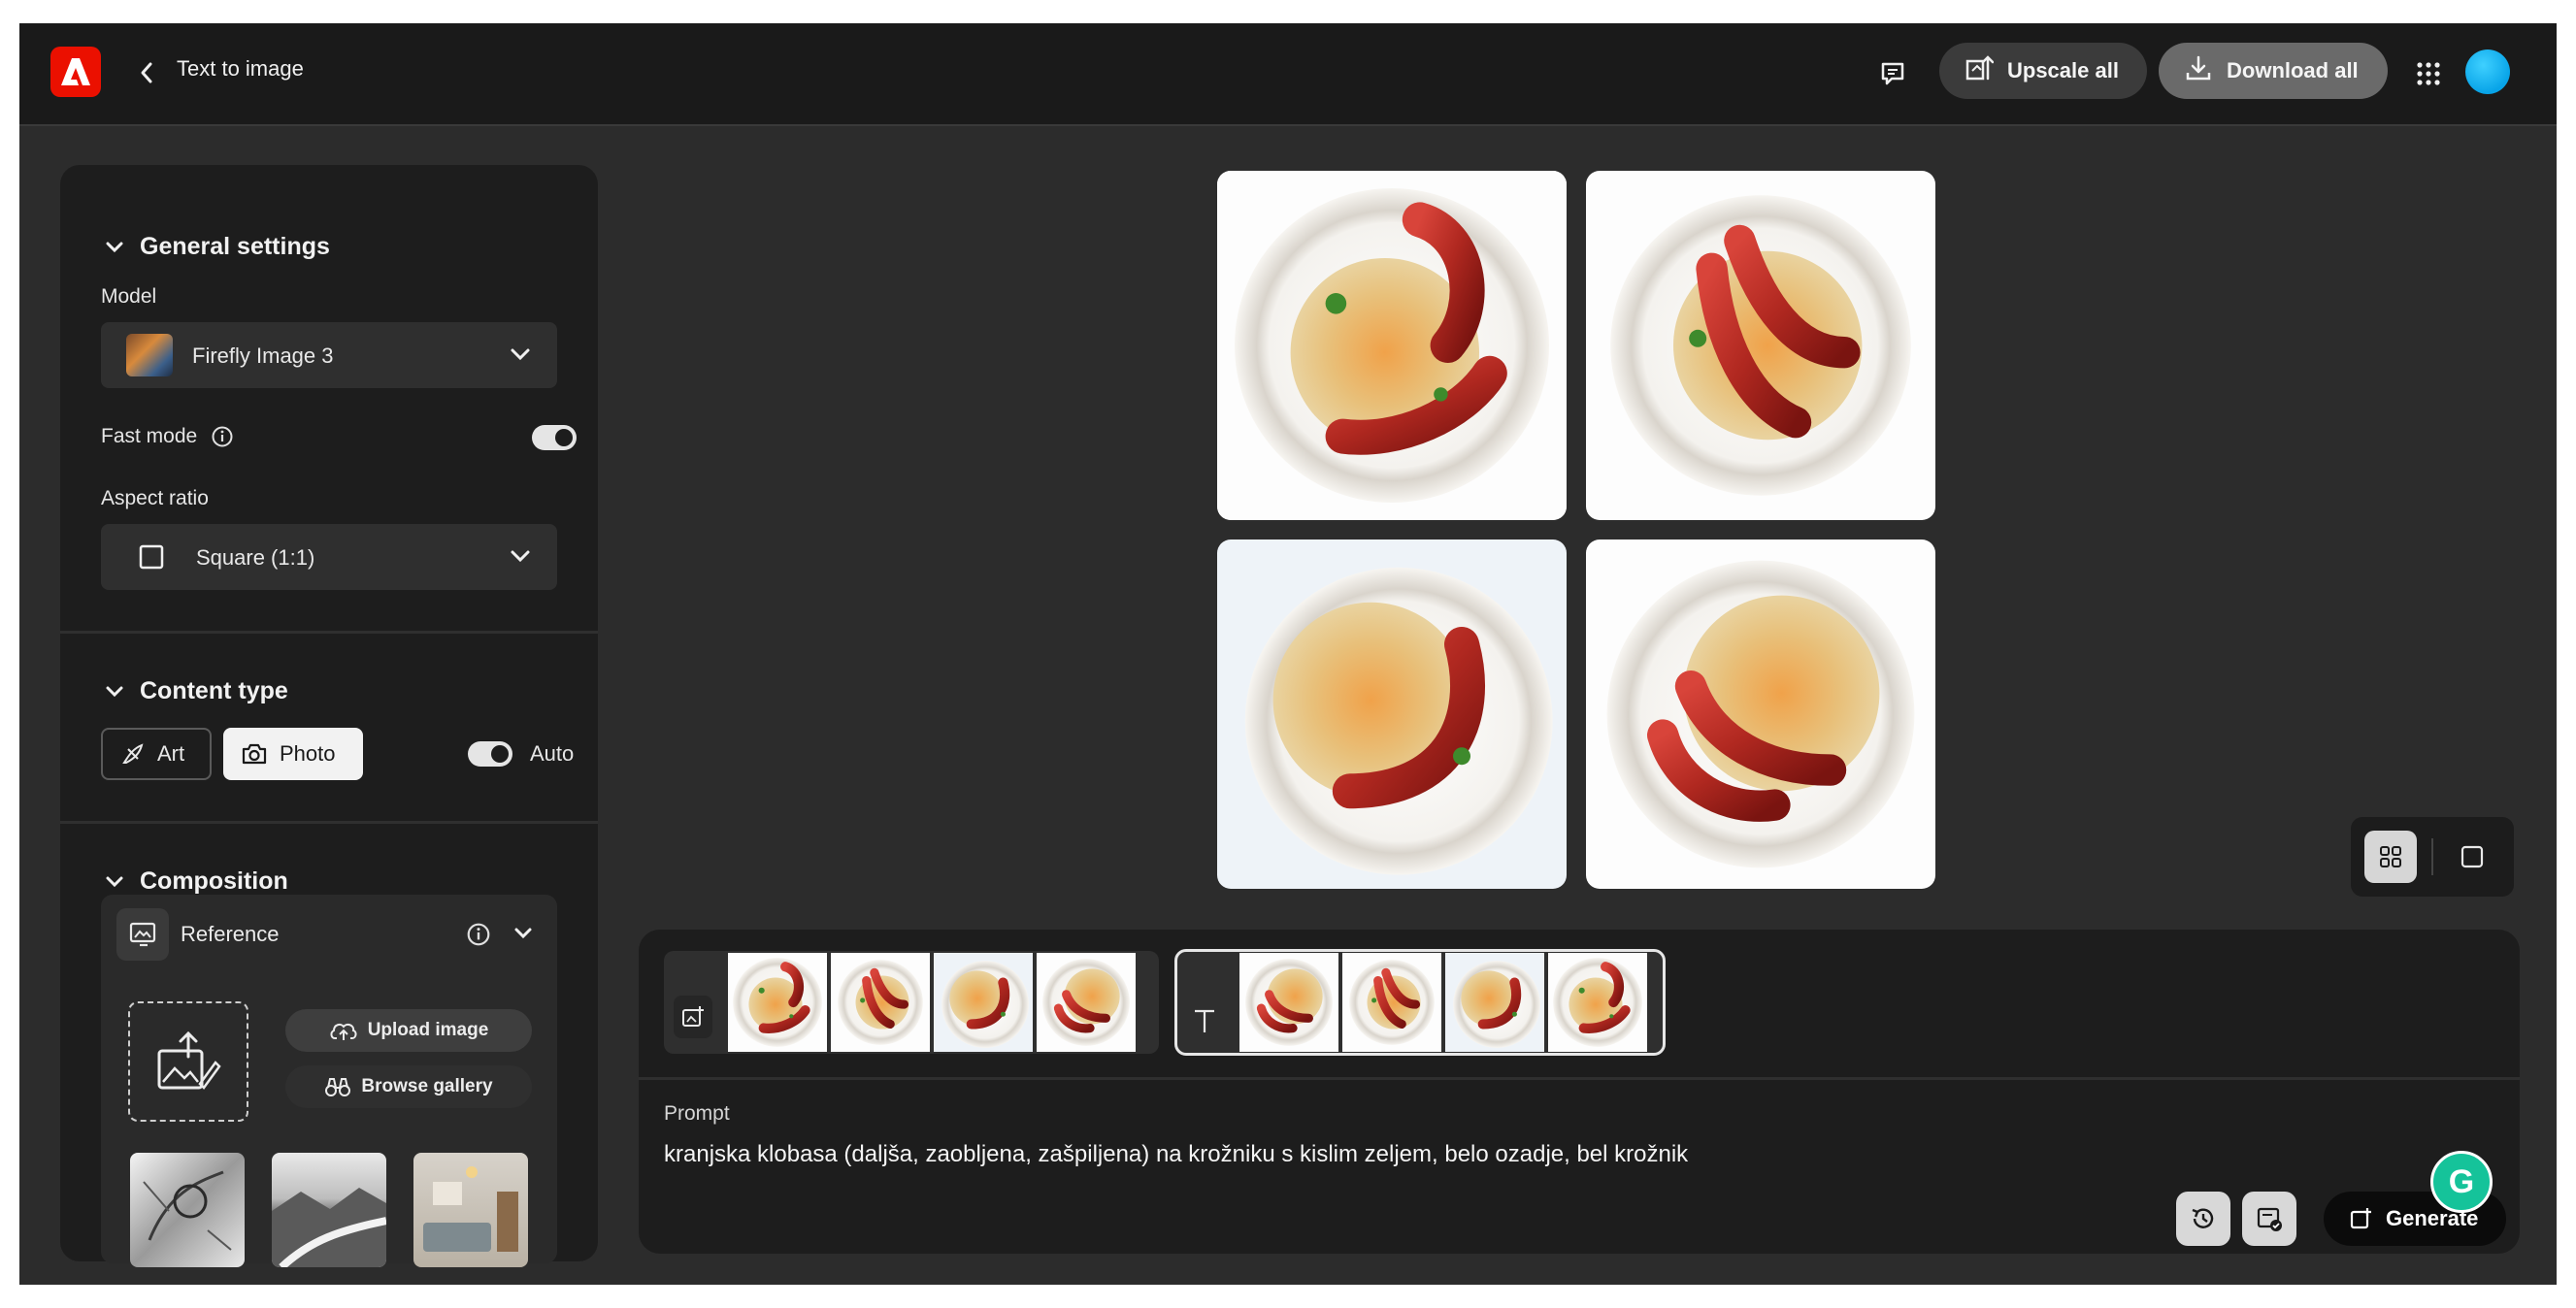 Image resolution: width=2576 pixels, height=1308 pixels. I want to click on aspect-ratio-dropdown: Square (1:1), so click(329, 557).